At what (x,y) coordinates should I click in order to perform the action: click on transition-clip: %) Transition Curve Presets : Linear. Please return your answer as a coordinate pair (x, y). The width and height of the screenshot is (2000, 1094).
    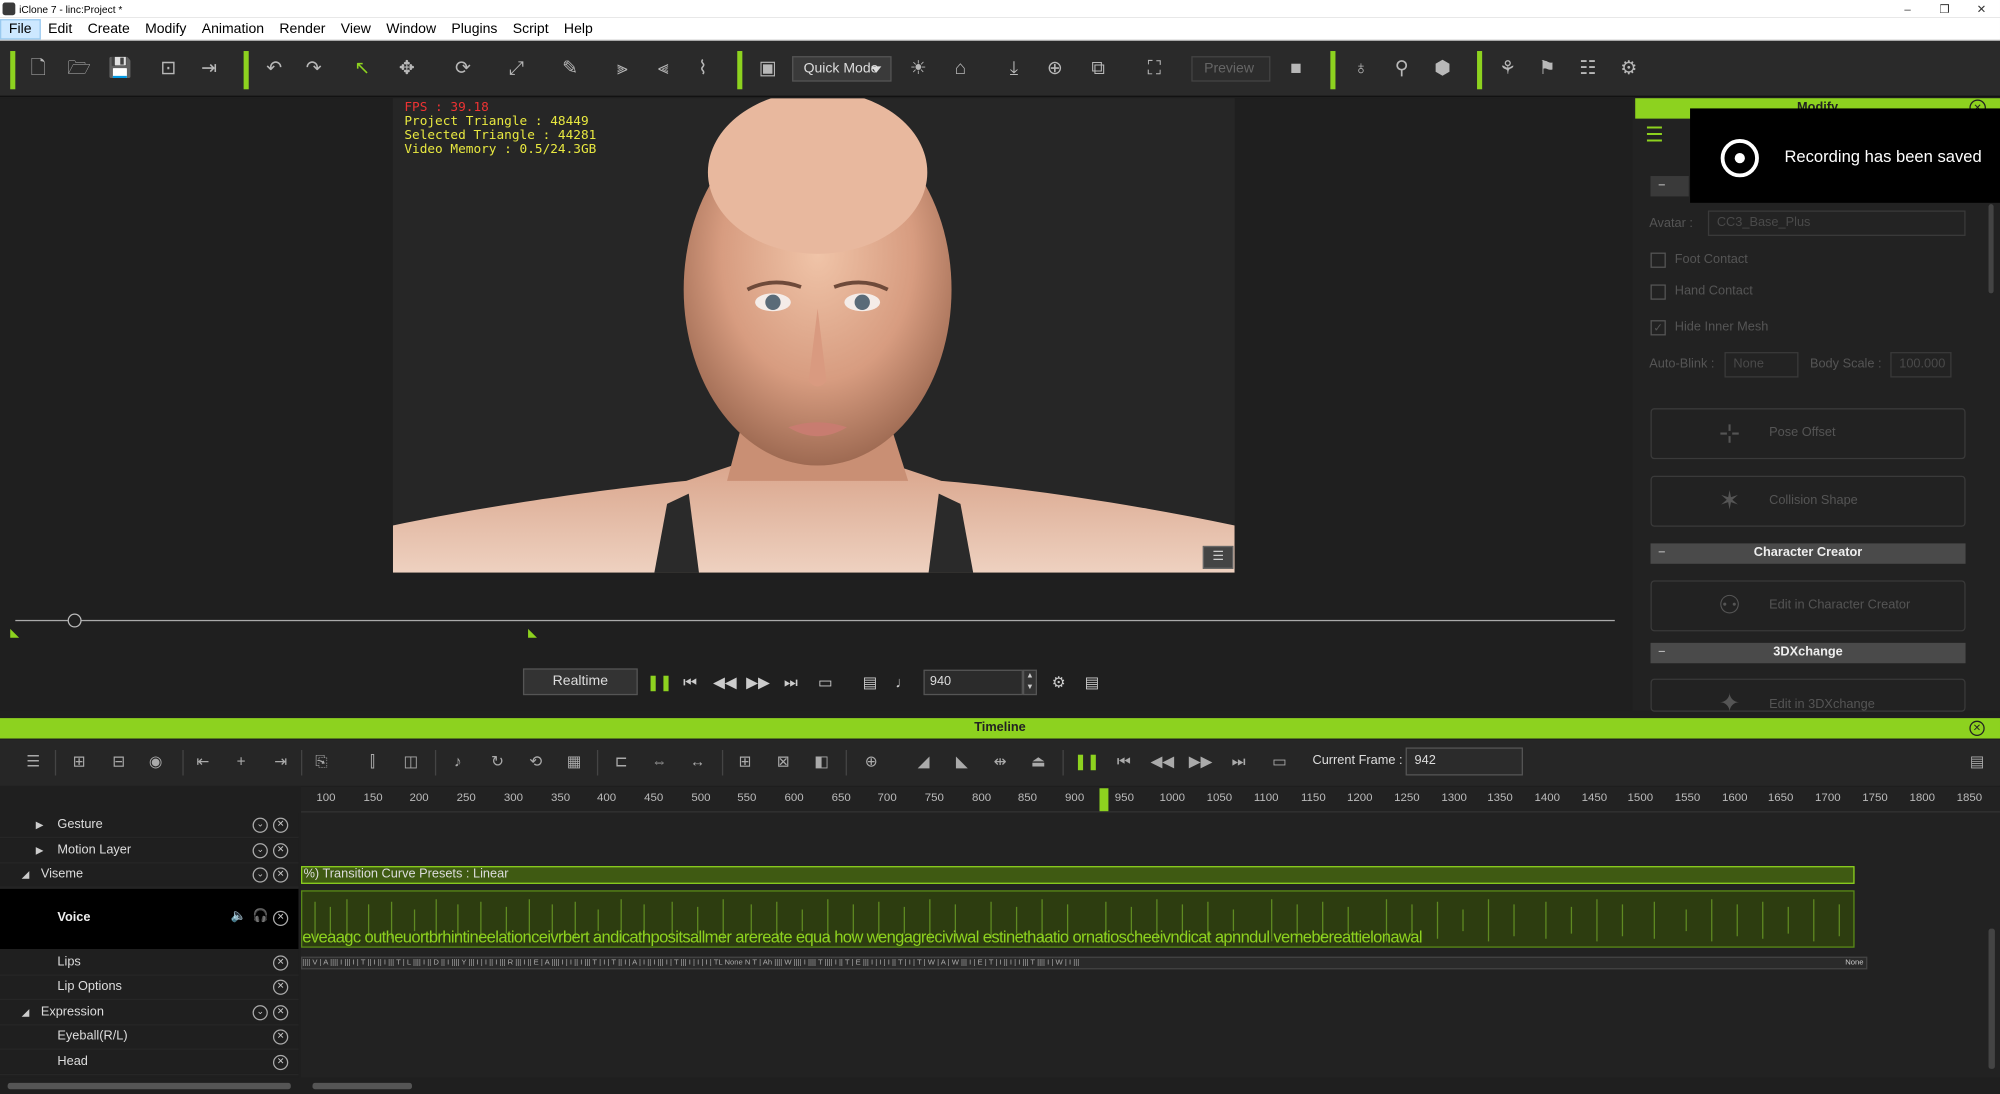
    Looking at the image, I should click on (1078, 875).